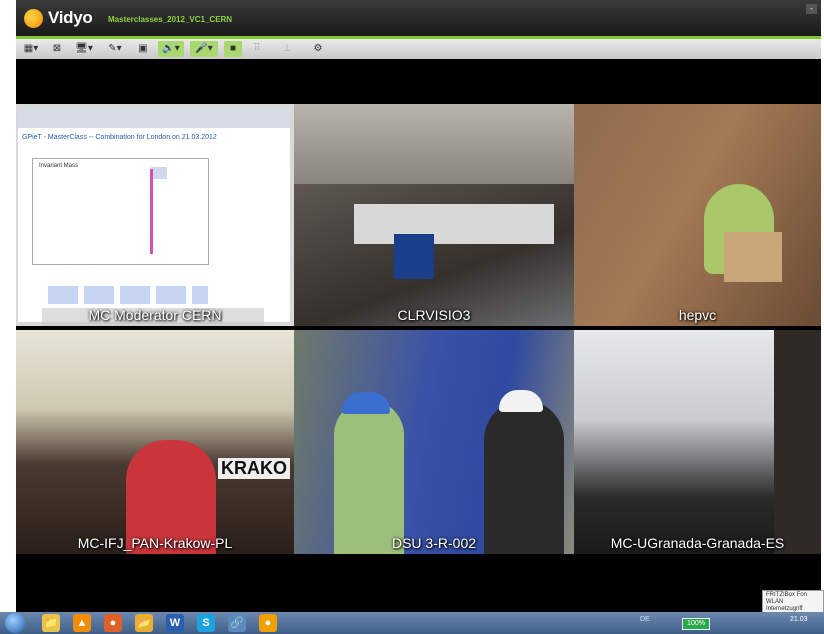  Describe the element at coordinates (697, 442) in the screenshot. I see `video-tile-granada: MC-UGranada-Granada-ES` at that location.